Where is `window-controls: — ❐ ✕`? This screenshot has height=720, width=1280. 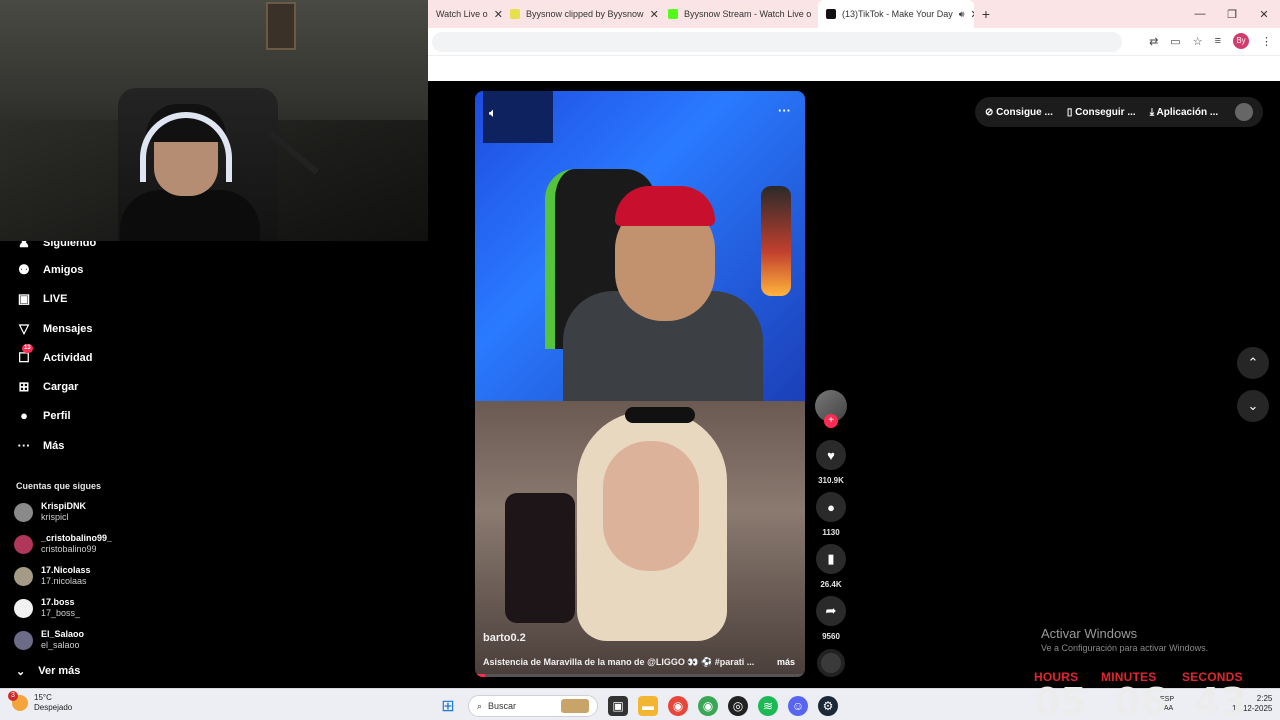
window-controls: — ❐ ✕ is located at coordinates (1232, 14).